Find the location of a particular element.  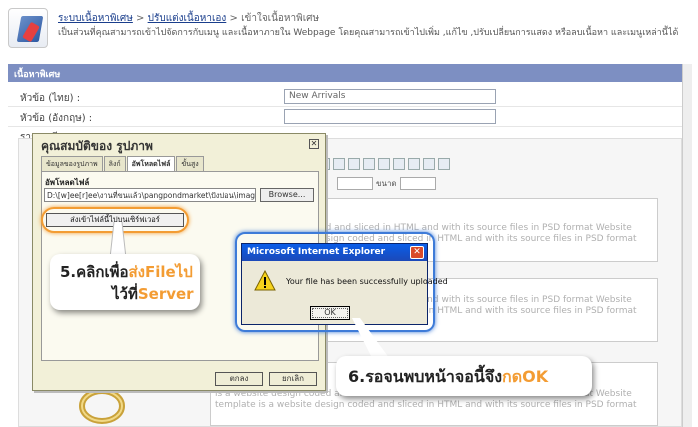

breadcrumb-current: เข้าใจเนื้อหาพิเศษ is located at coordinates (280, 18).